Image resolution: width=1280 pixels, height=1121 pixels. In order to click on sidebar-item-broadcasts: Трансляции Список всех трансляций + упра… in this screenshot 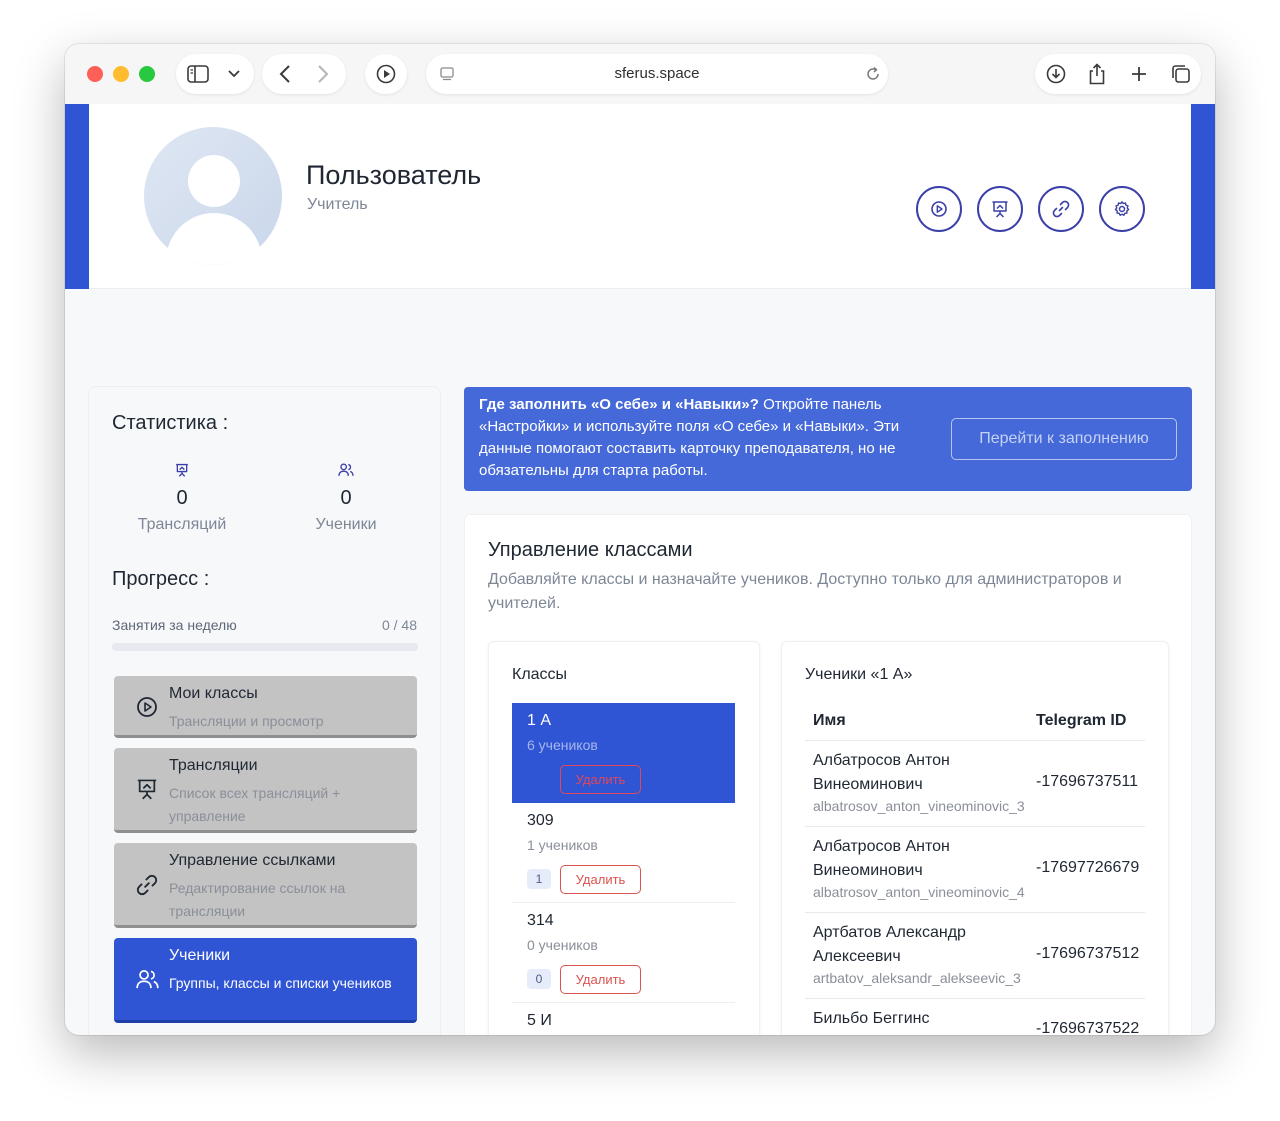, I will do `click(265, 790)`.